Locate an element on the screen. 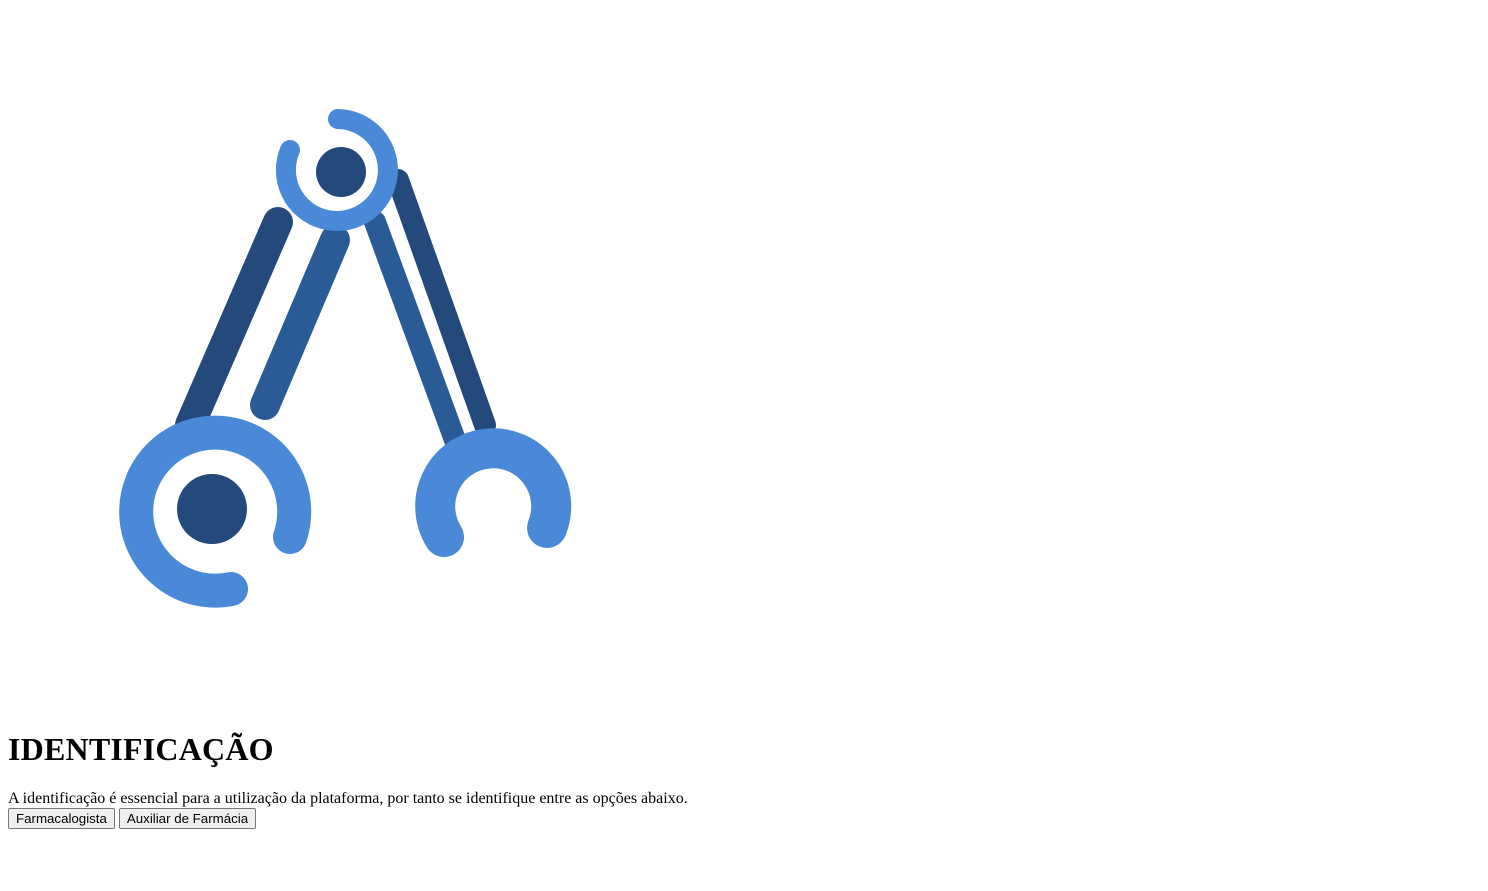 The width and height of the screenshot is (1488, 891). bottom-left-ring-hub is located at coordinates (212, 509).